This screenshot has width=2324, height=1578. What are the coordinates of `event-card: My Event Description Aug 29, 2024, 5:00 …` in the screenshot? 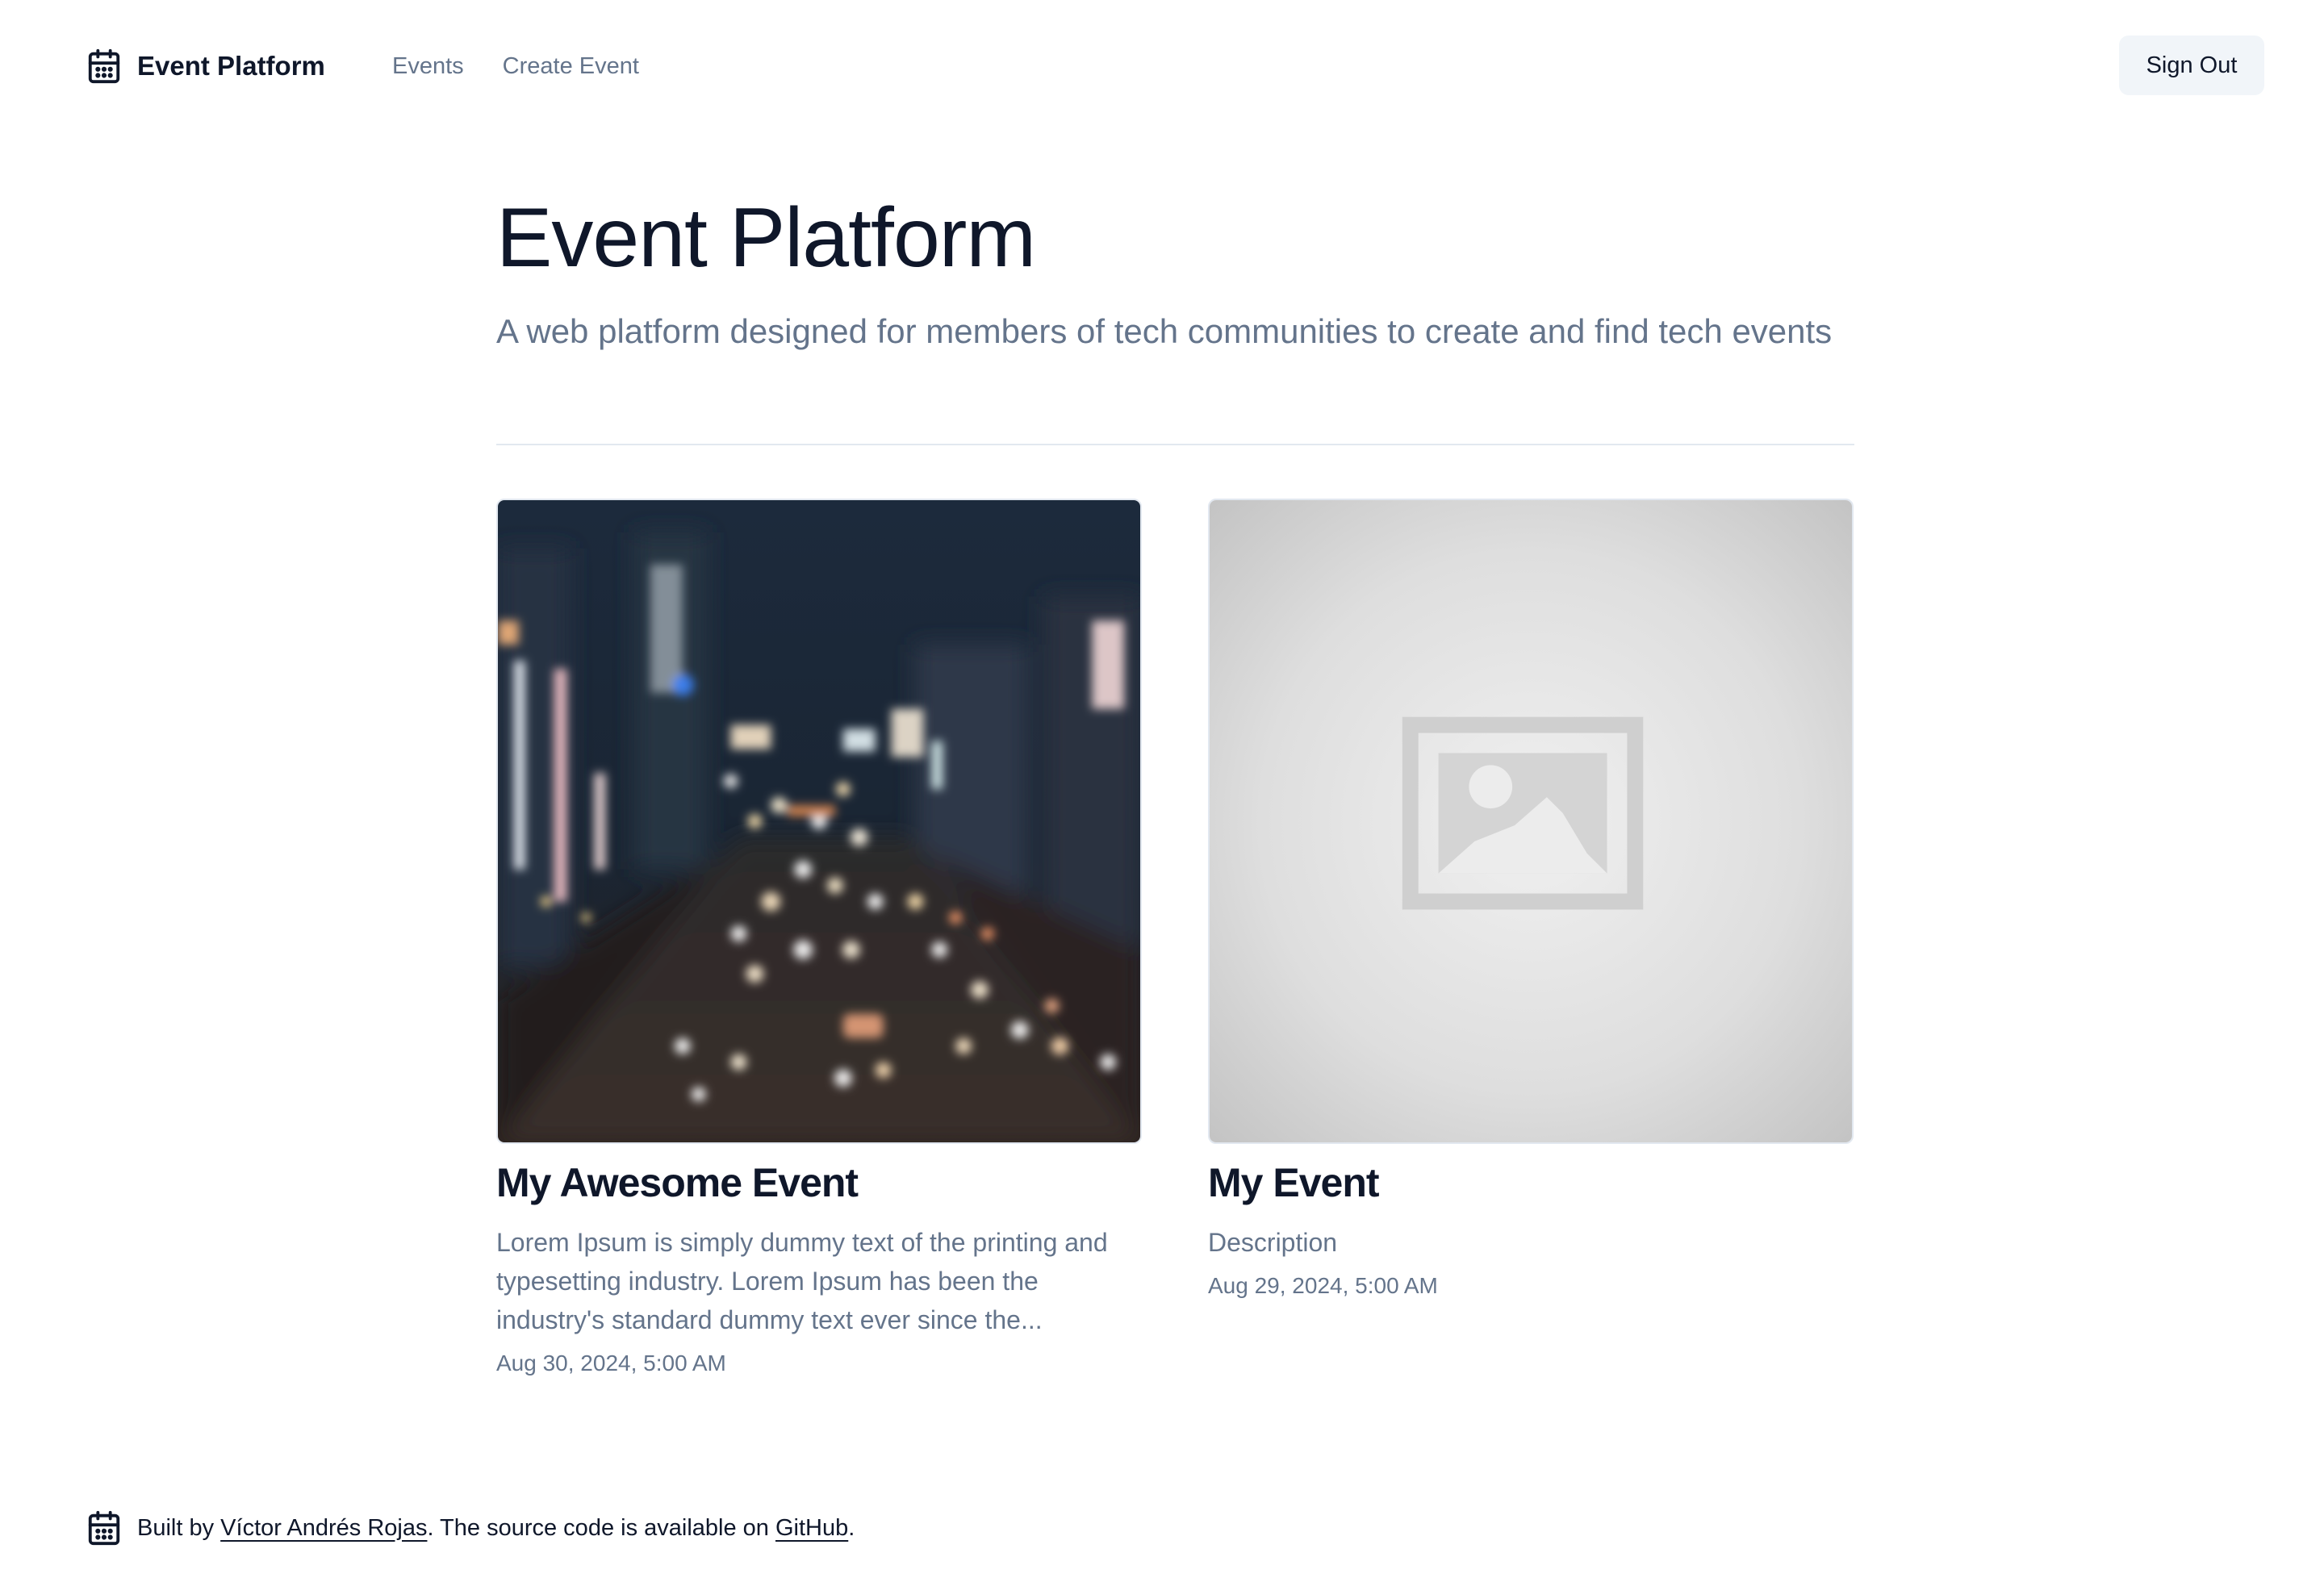 It's located at (1531, 900).